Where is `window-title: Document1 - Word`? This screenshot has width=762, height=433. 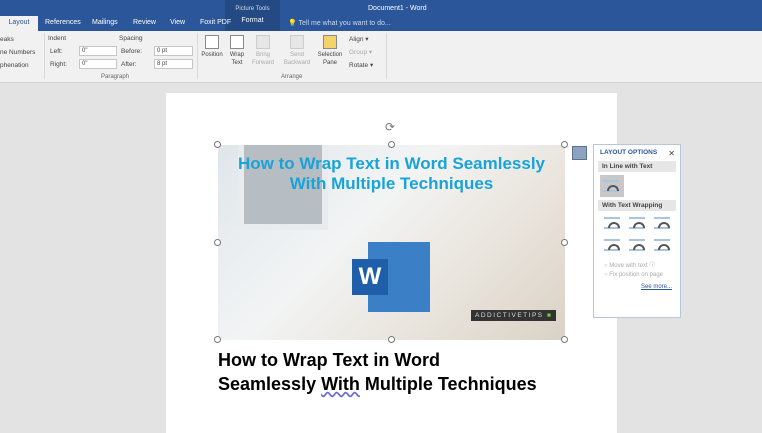
window-title: Document1 - Word is located at coordinates (397, 8).